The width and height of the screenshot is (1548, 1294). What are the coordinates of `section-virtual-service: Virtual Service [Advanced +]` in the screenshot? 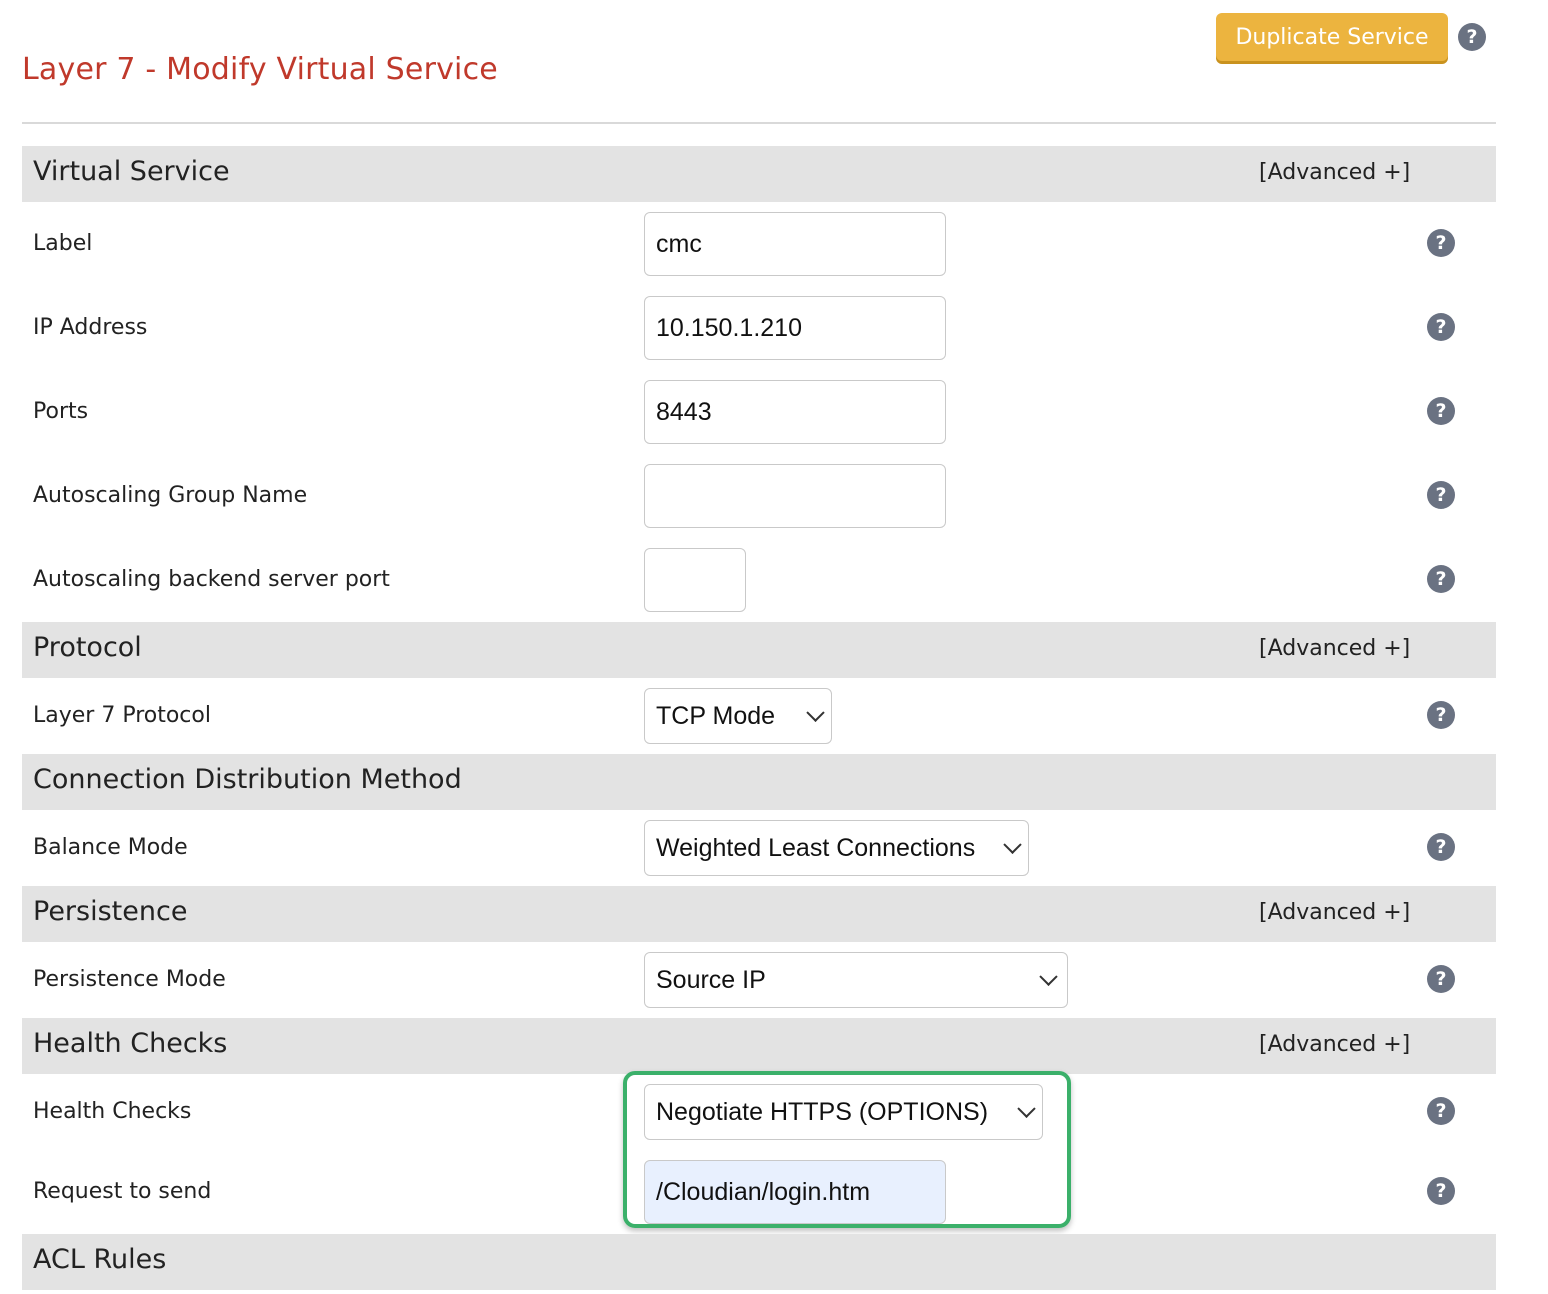 It's located at (759, 174).